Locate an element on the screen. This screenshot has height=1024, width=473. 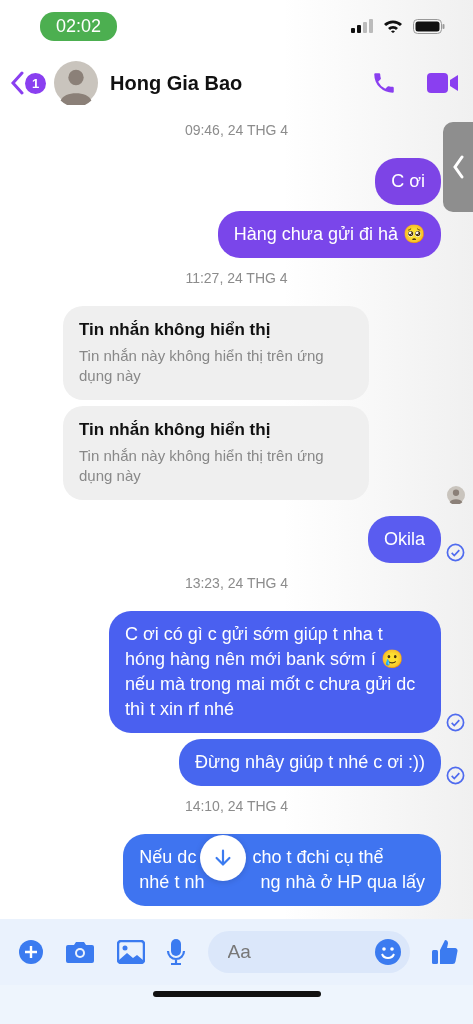
like-button is located at coordinates (444, 952).